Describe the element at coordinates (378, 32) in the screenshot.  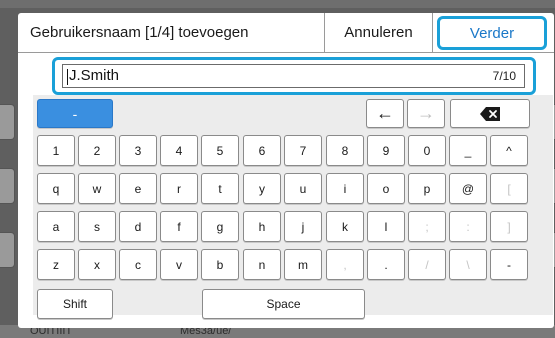
I see `cancel-button: Annuleren` at that location.